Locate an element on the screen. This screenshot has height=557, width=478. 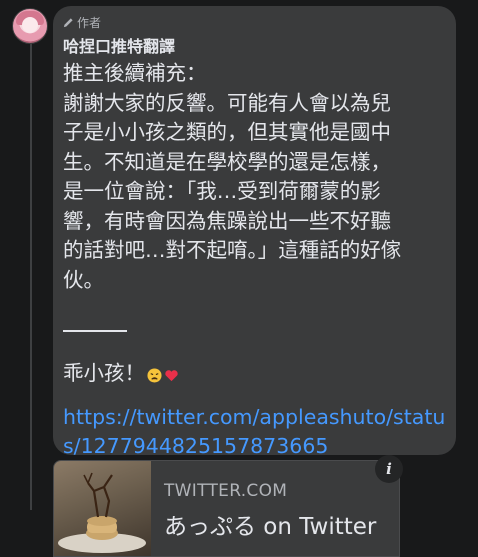
info-icon: i is located at coordinates (389, 469).